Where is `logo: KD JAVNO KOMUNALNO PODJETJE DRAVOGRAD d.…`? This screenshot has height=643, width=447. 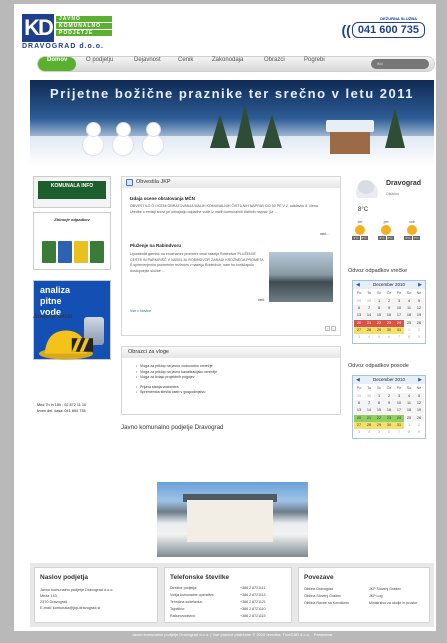
logo: KD JAVNO KOMUNALNO PODJETJE DRAVOGRAD d.… is located at coordinates (68, 32).